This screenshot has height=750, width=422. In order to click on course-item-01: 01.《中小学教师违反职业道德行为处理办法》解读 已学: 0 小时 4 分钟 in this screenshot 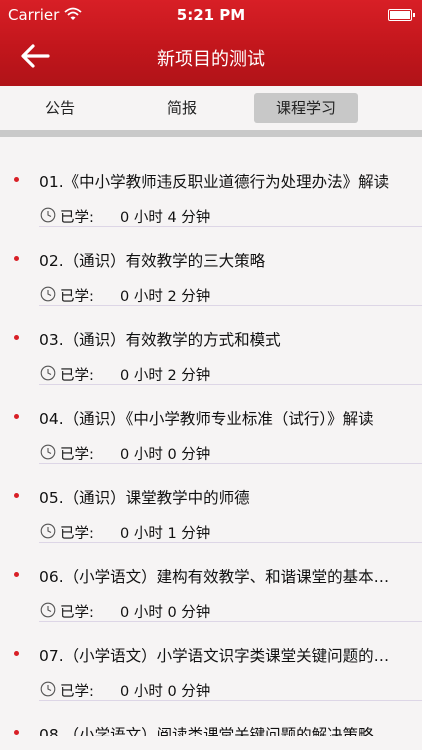, I will do `click(211, 187)`.